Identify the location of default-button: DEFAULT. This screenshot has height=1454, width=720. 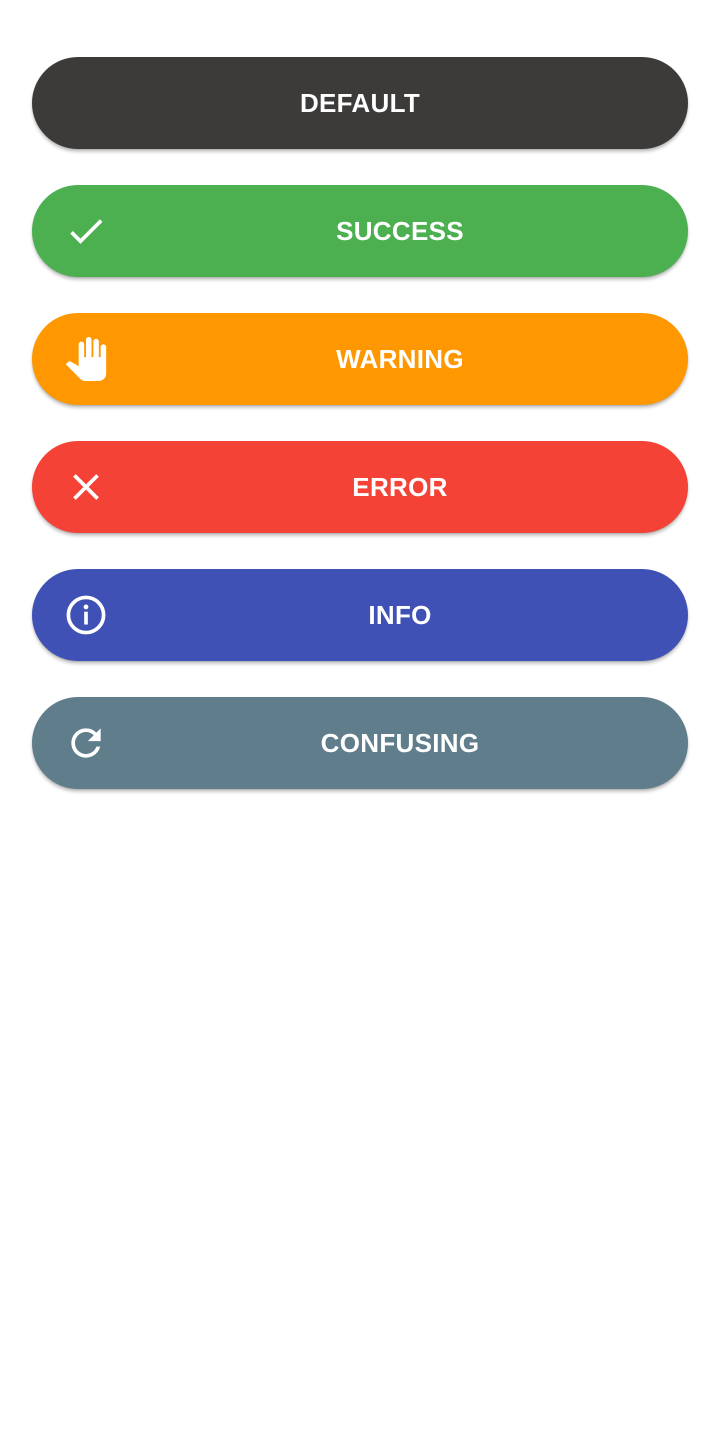
(360, 103).